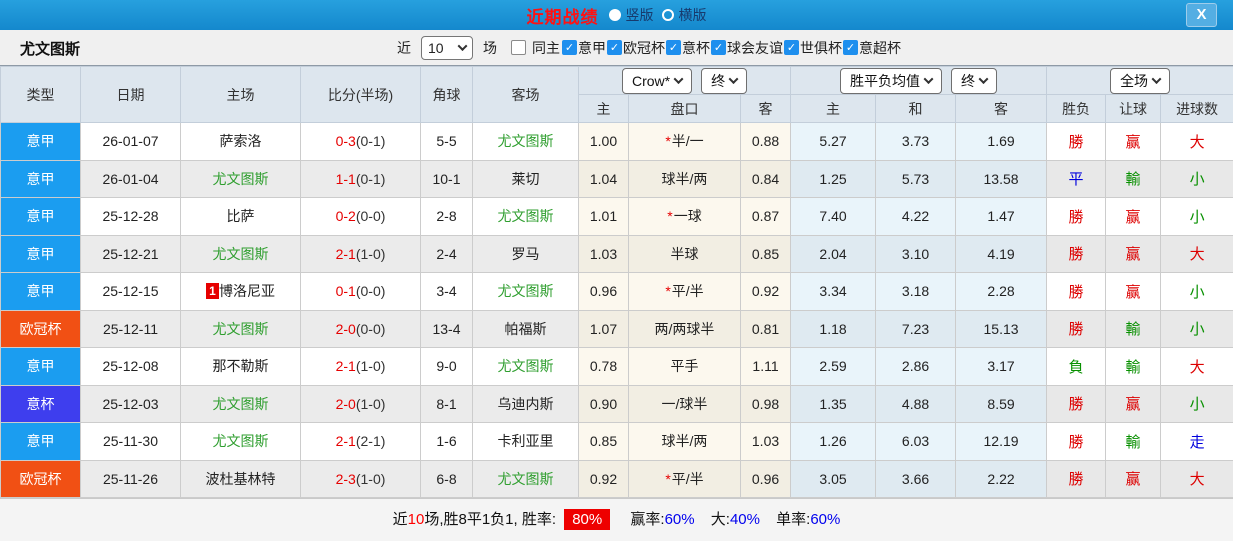 Image resolution: width=1233 pixels, height=541 pixels. Describe the element at coordinates (916, 441) in the screenshot. I see `avg-draw: 6.03` at that location.